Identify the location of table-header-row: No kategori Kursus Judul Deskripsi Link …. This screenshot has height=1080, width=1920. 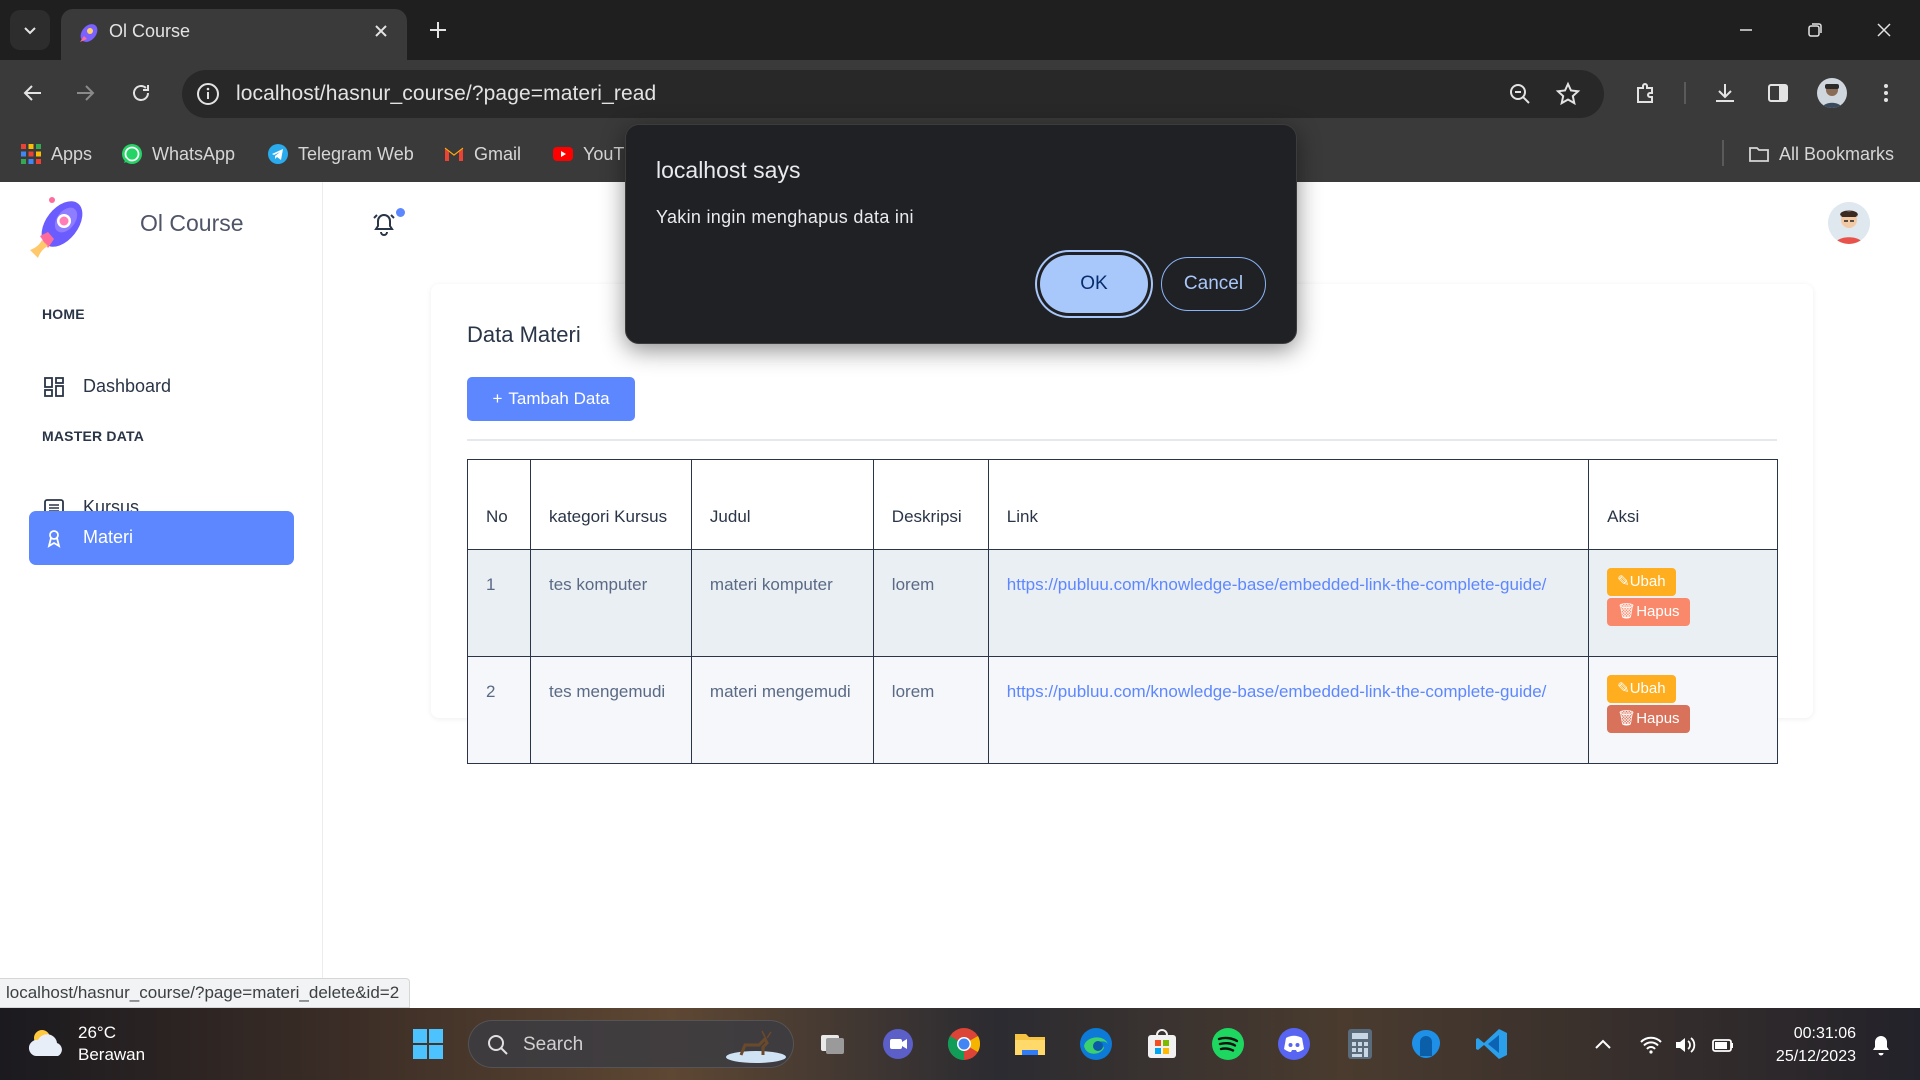
(1122, 504).